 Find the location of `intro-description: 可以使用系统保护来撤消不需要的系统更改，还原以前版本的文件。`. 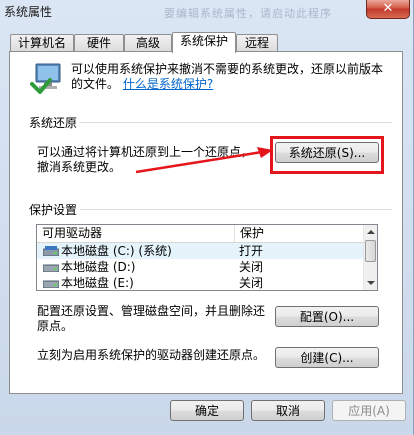

intro-description: 可以使用系统保护来撤消不需要的系统更改，还原以前版本的文件。 is located at coordinates (227, 76).